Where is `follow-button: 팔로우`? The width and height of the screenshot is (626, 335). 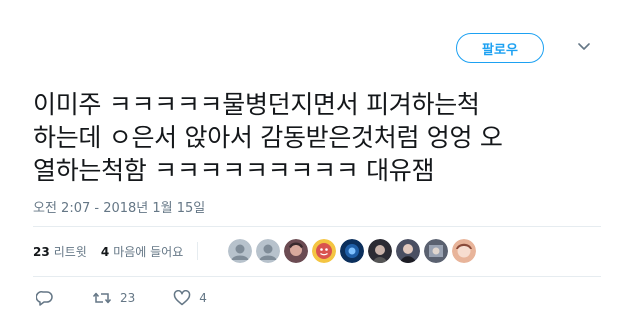
follow-button: 팔로우 is located at coordinates (500, 48).